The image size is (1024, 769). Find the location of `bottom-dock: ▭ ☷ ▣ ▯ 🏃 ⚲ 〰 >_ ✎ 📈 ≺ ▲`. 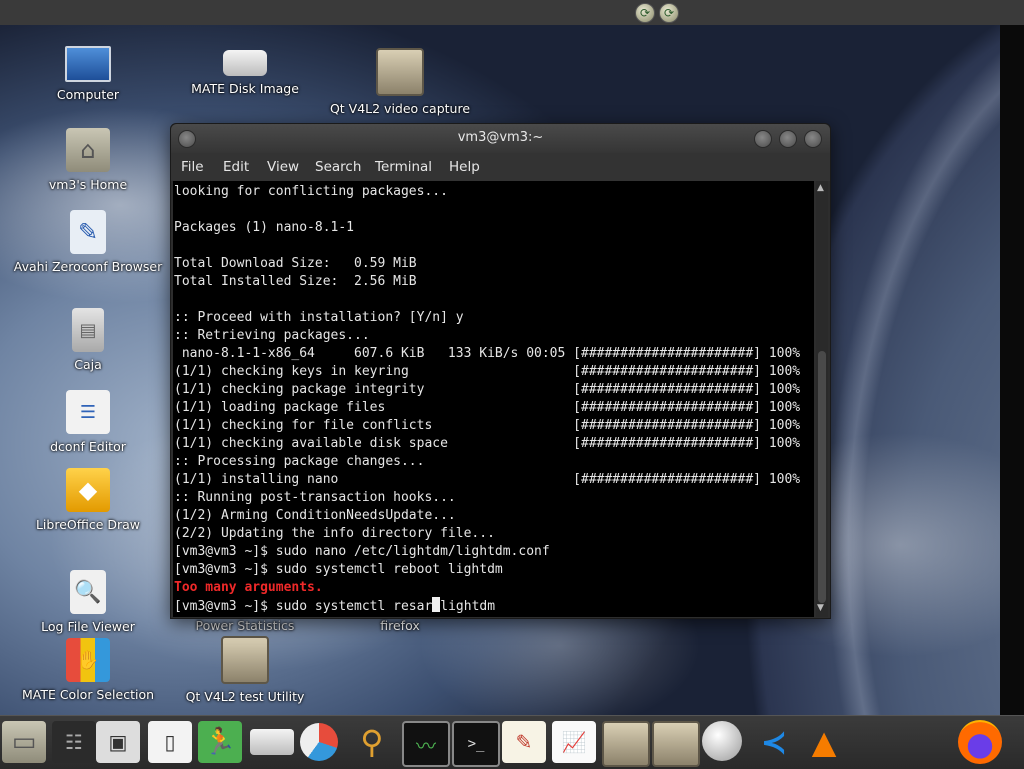

bottom-dock: ▭ ☷ ▣ ▯ 🏃 ⚲ 〰 >_ ✎ 📈 ≺ ▲ is located at coordinates (512, 742).